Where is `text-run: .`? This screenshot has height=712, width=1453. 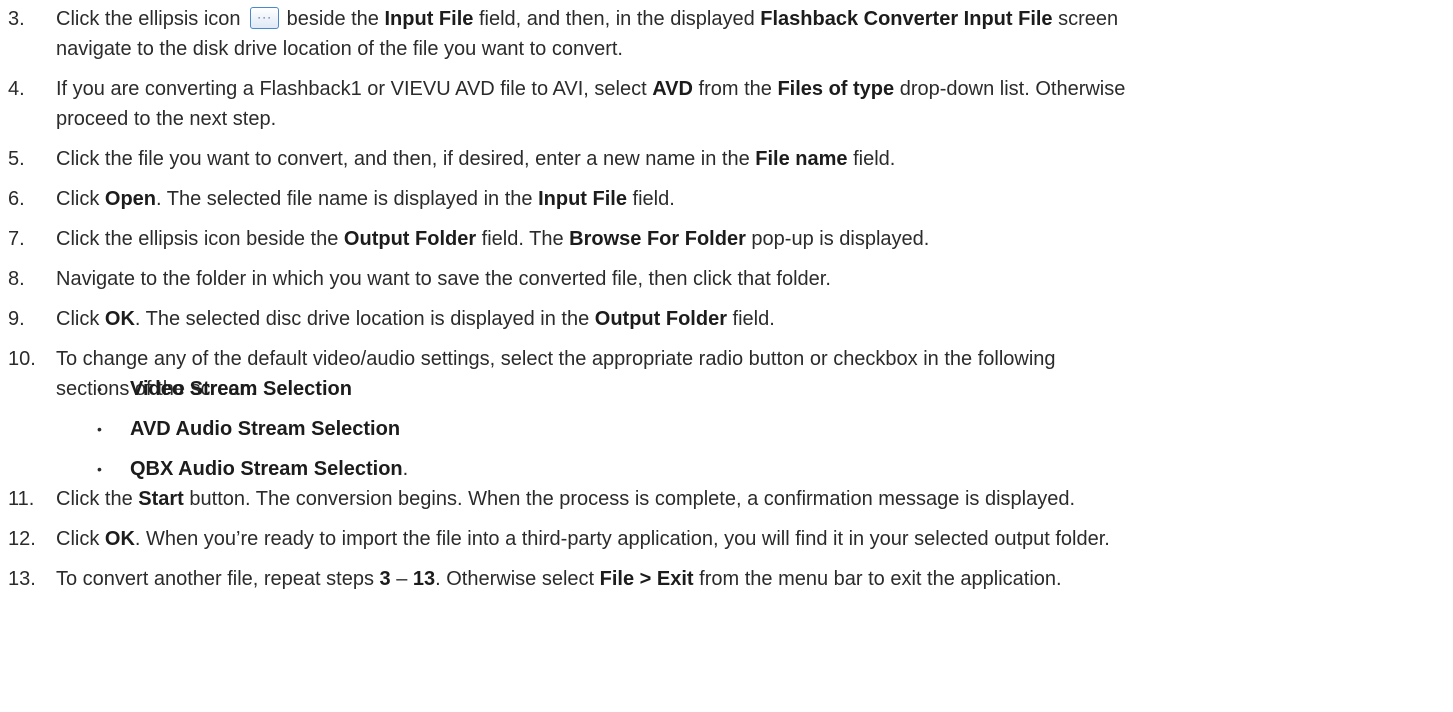 text-run: . is located at coordinates (405, 469).